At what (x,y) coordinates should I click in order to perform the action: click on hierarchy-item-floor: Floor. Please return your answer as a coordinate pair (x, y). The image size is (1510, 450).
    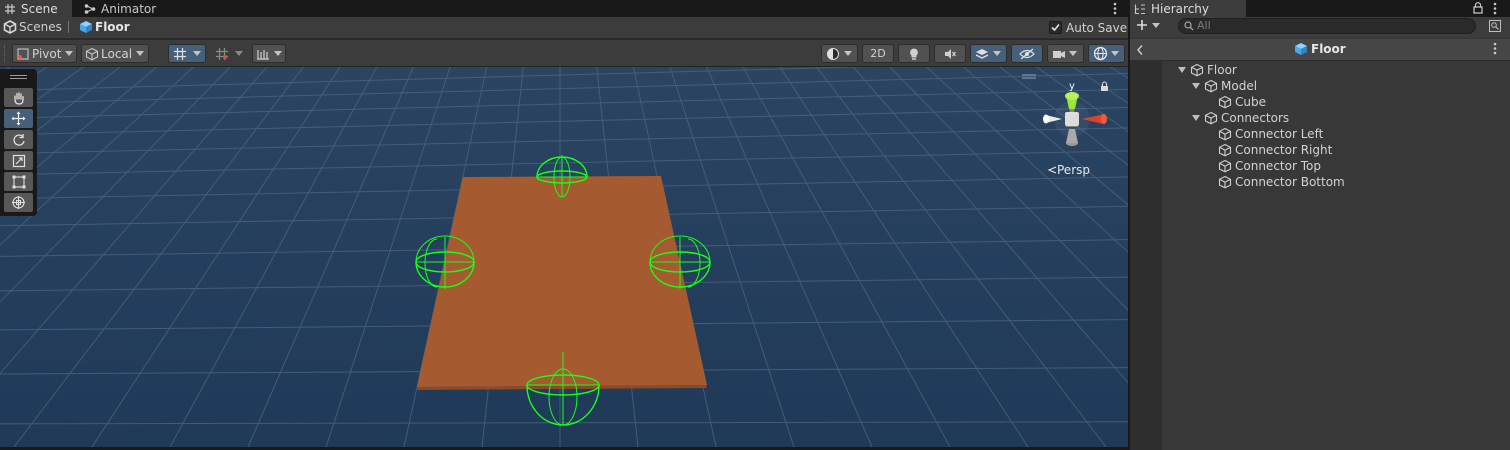
    Looking at the image, I should click on (1207, 70).